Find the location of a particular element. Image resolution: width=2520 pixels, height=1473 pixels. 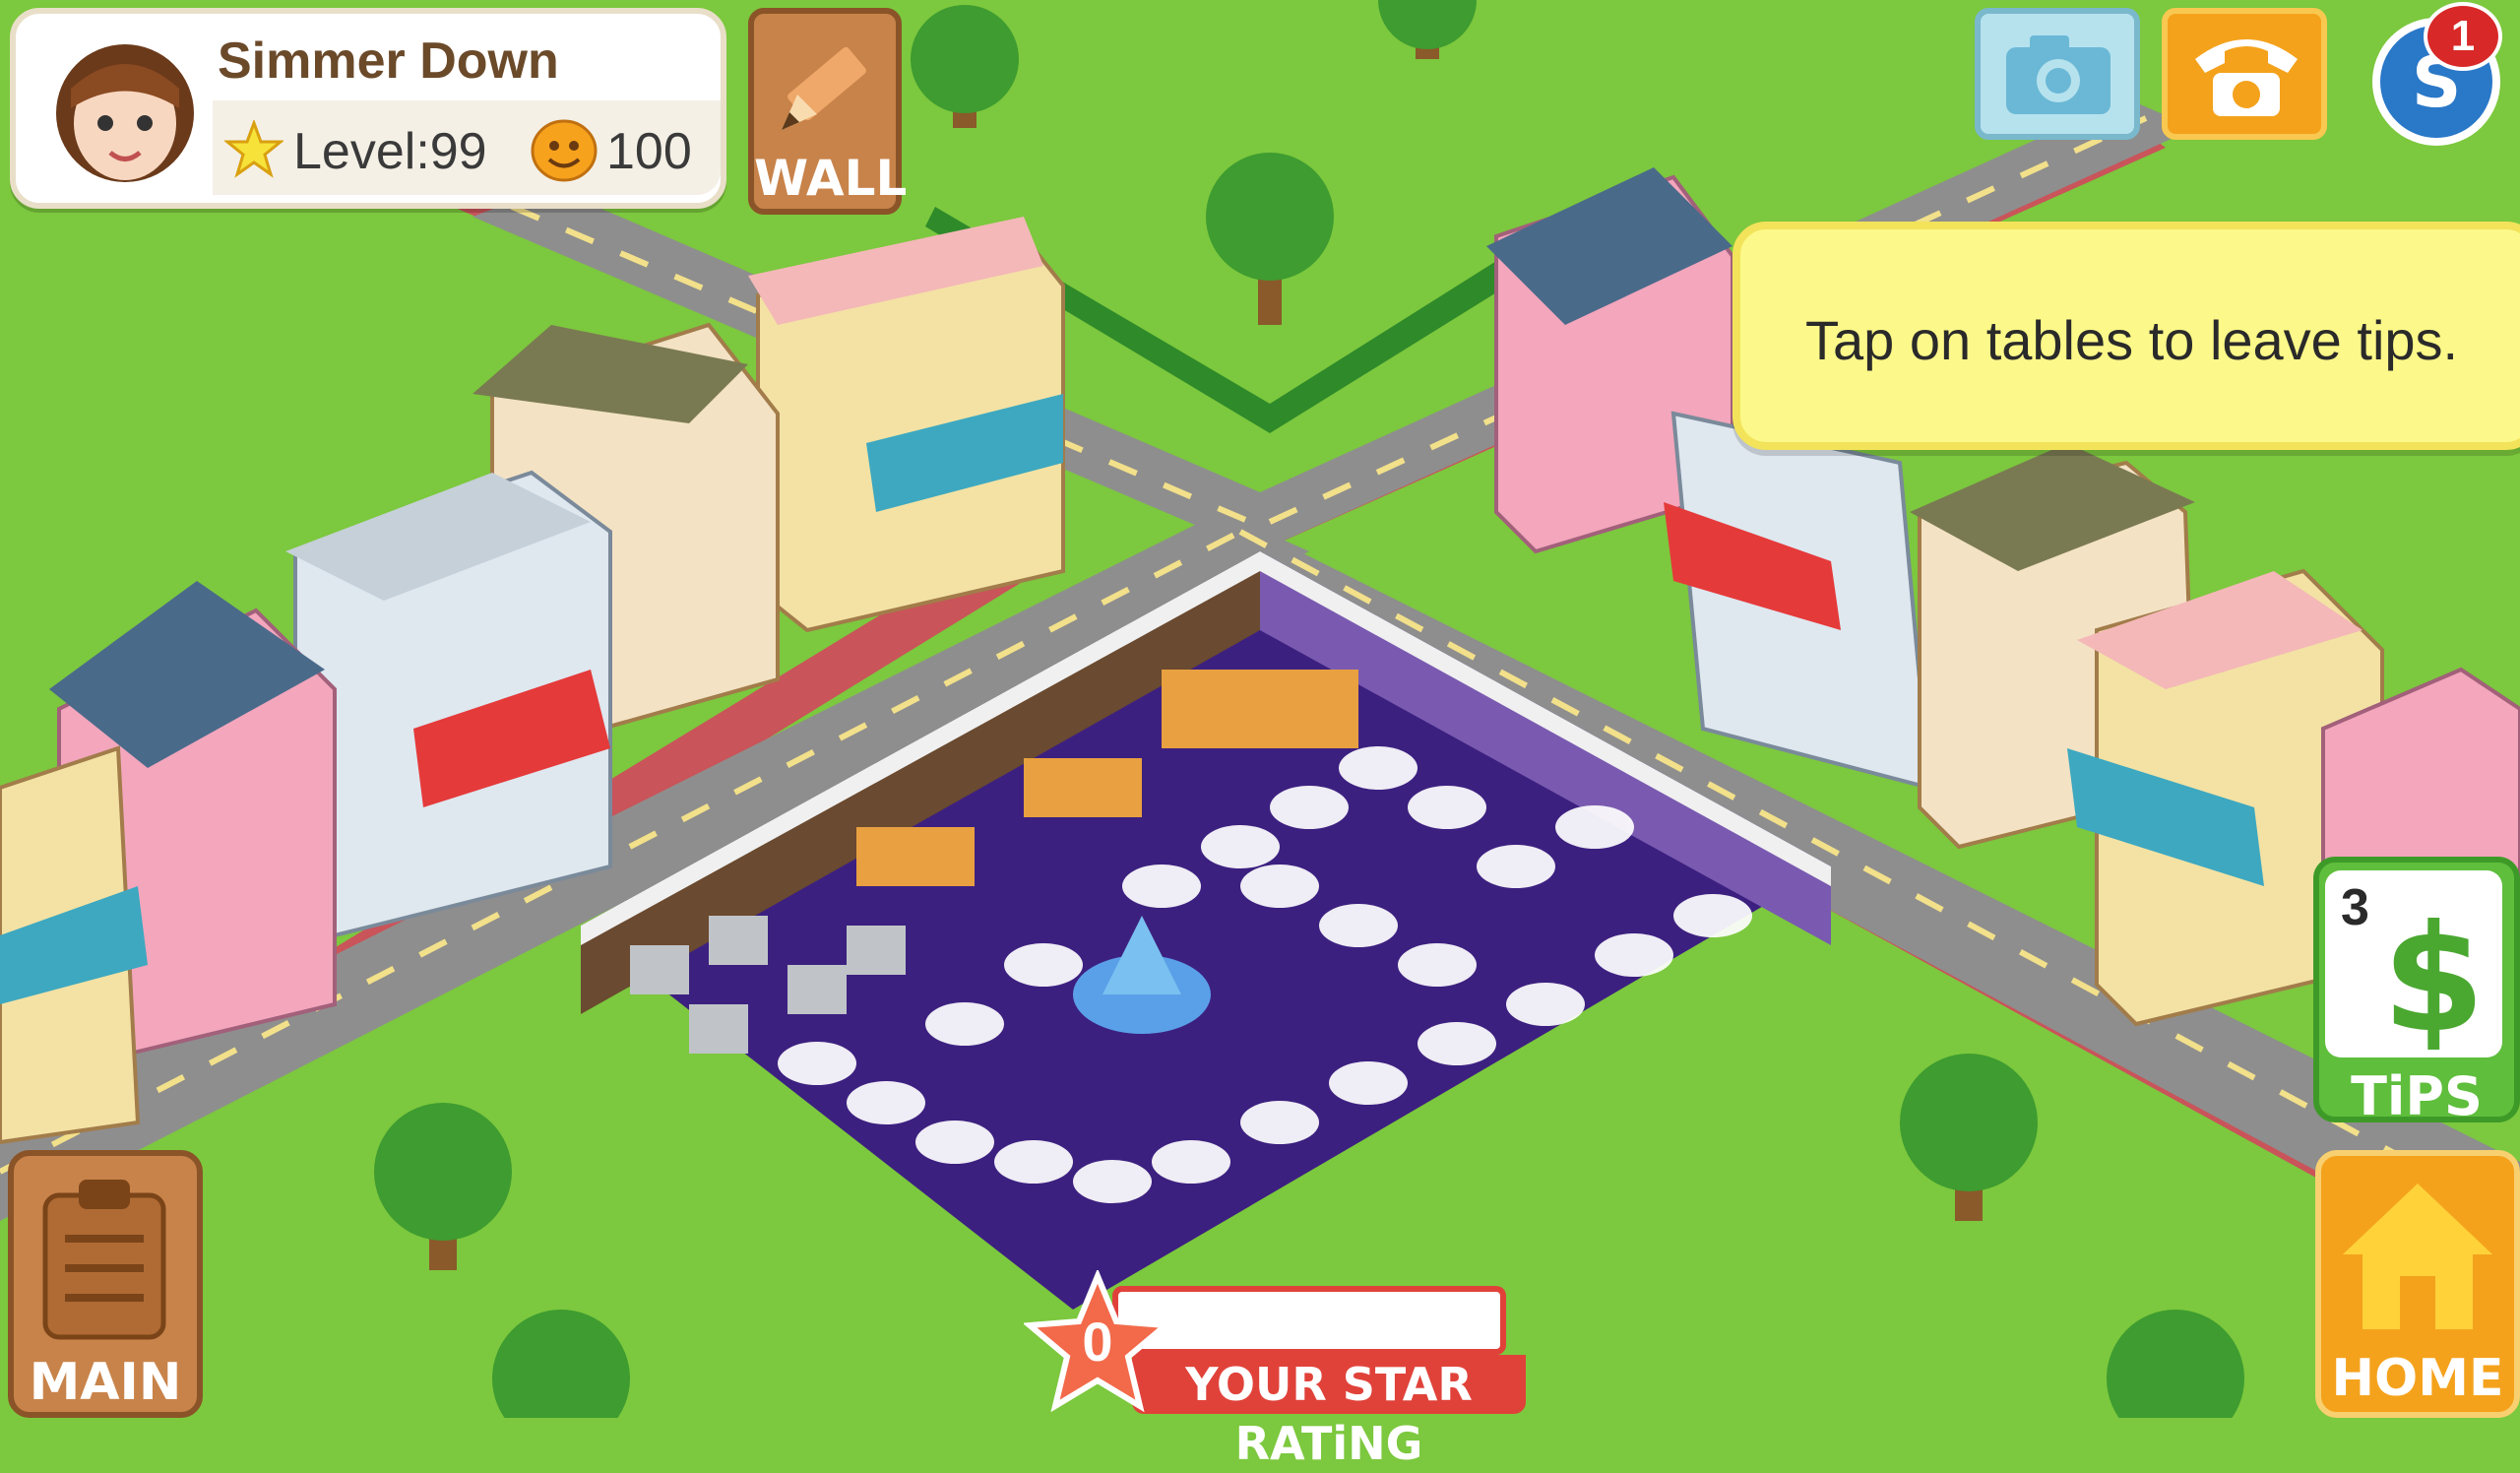

coin-count: 100 is located at coordinates (649, 151).